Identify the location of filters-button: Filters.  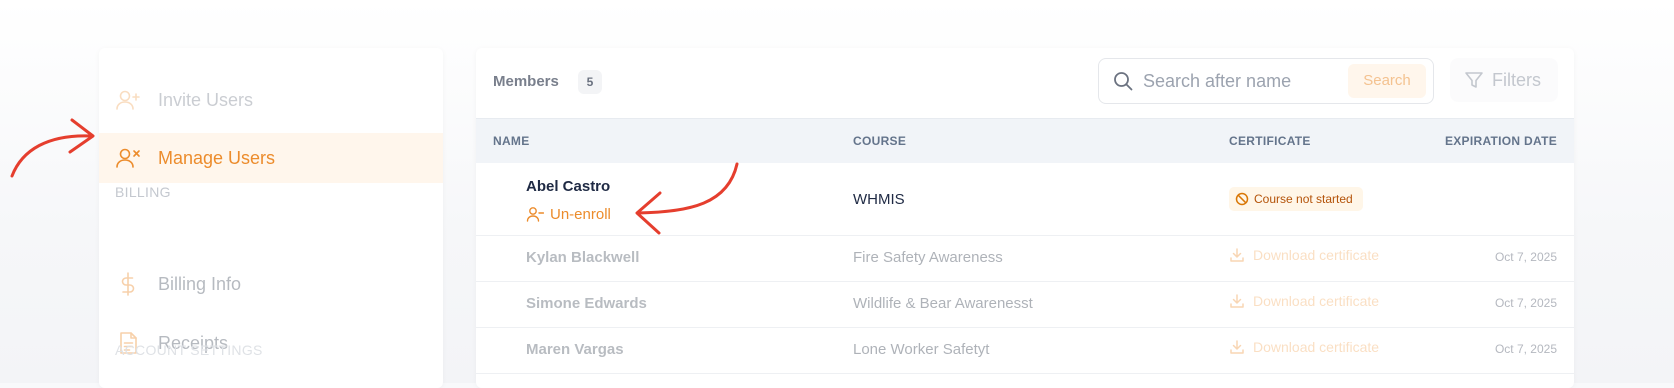
(1504, 80).